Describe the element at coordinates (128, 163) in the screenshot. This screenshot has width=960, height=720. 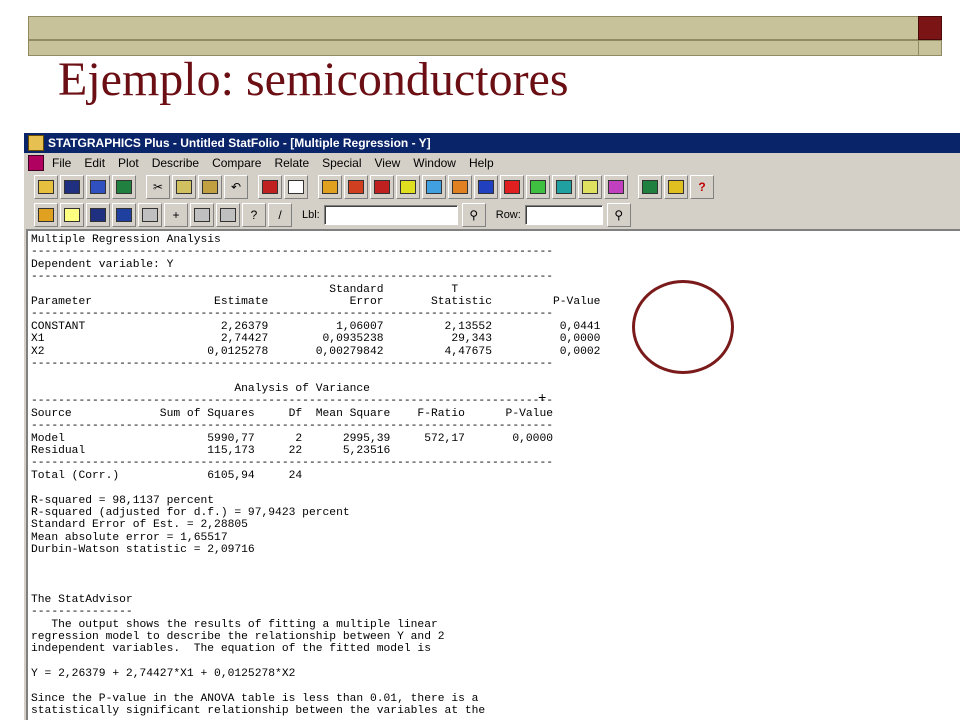
I see `menu-plot: Plot` at that location.